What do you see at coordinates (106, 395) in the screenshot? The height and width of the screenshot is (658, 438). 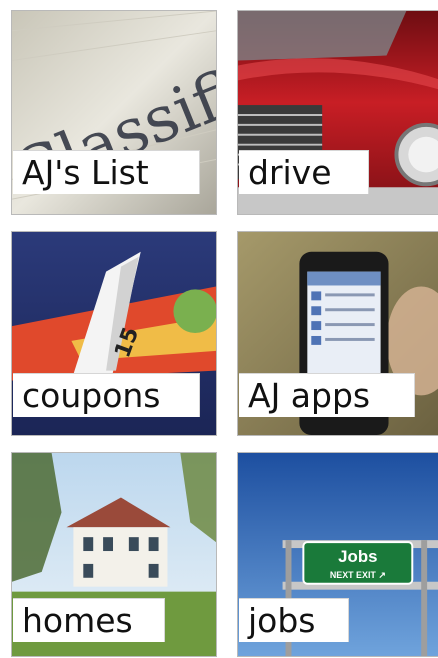 I see `tile-label: coupons` at bounding box center [106, 395].